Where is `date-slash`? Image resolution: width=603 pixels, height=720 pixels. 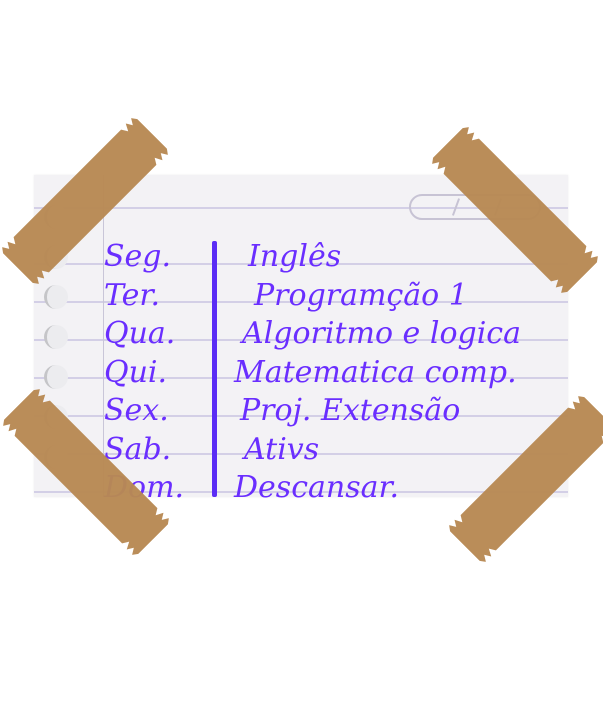
date-slash is located at coordinates (456, 207).